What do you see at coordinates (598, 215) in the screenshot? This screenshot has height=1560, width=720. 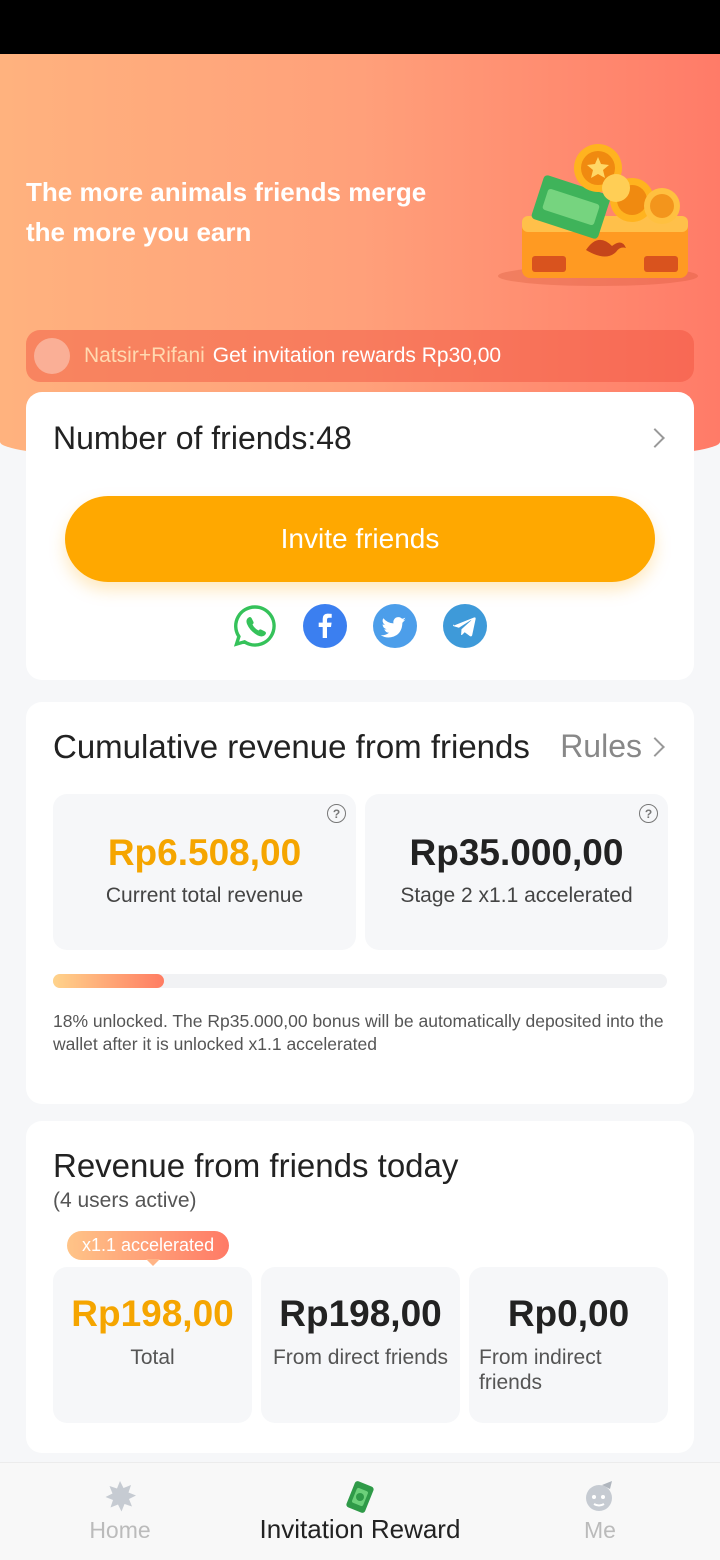 I see `treasure-chest-icon` at bounding box center [598, 215].